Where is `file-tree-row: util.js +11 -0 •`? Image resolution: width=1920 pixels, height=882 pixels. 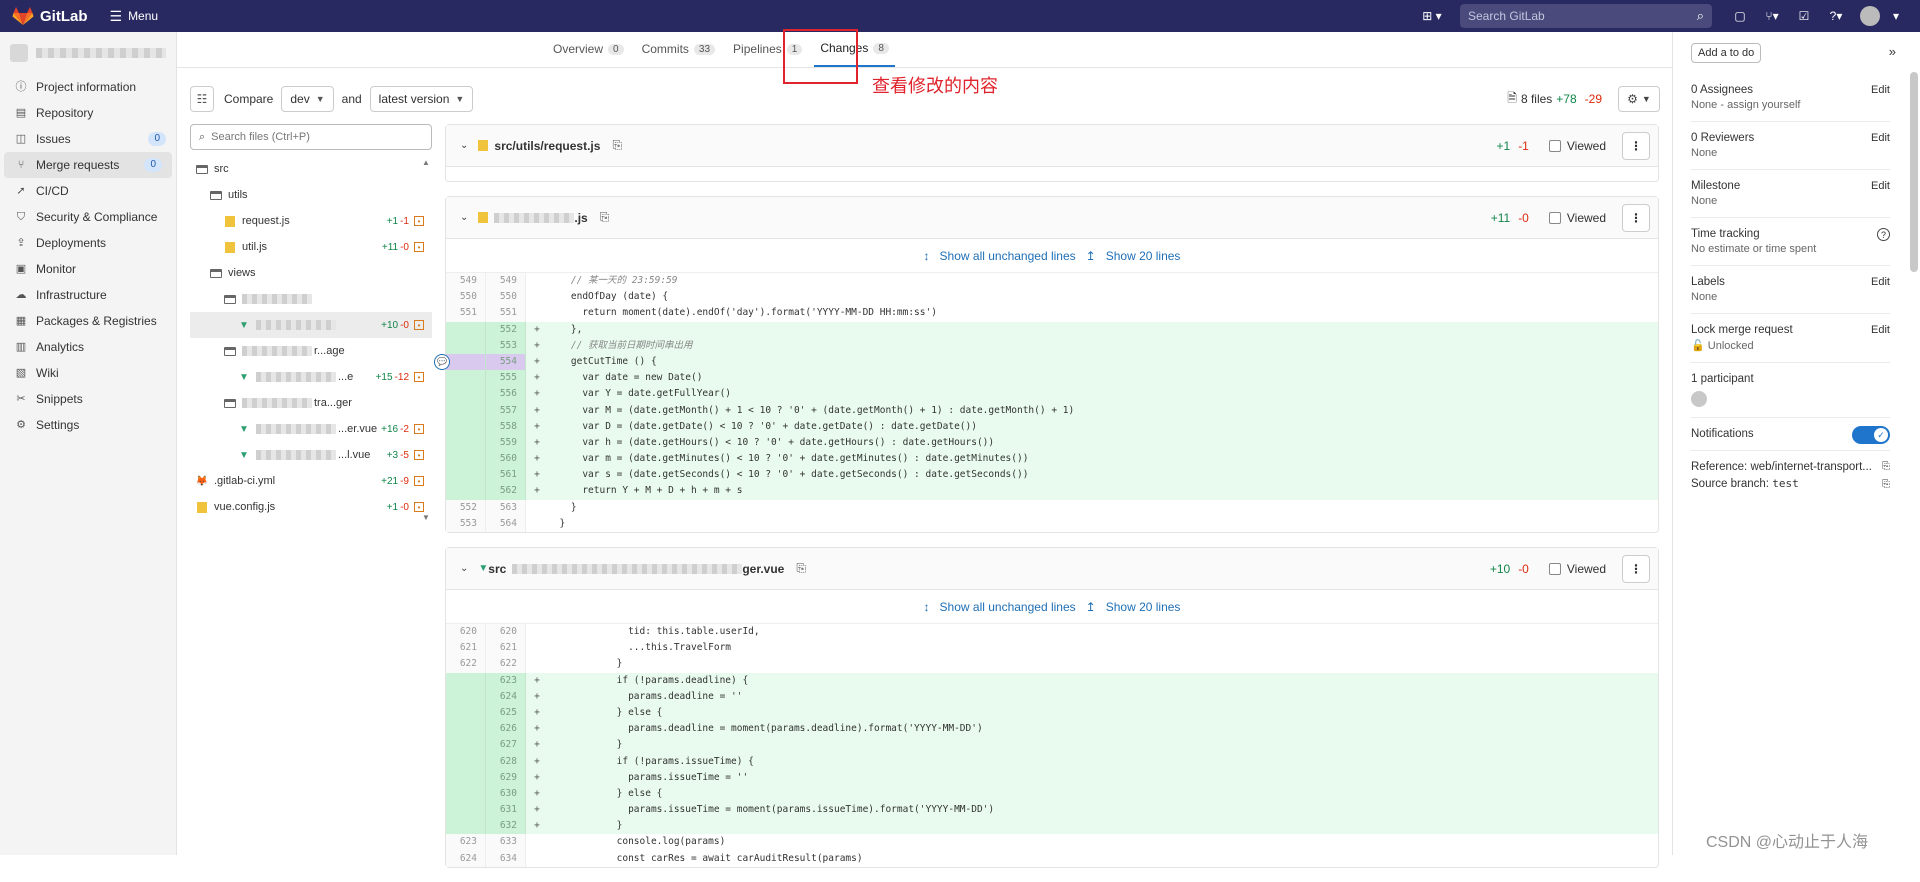
file-tree-row: util.js +11 -0 • is located at coordinates (311, 247).